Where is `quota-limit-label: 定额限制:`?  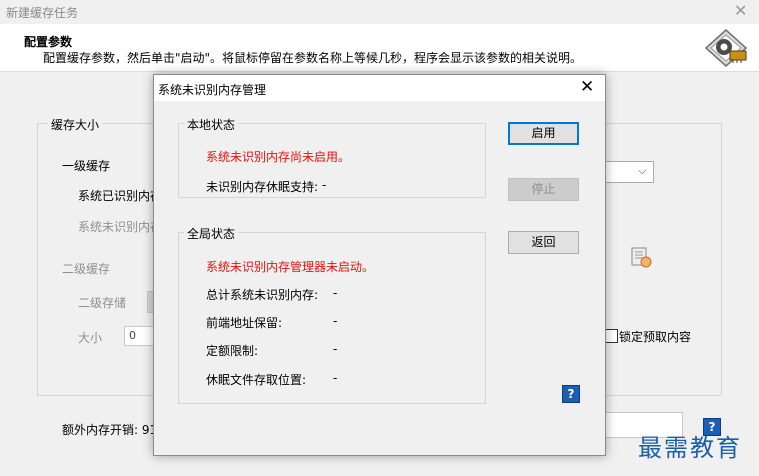 quota-limit-label: 定额限制: is located at coordinates (232, 351).